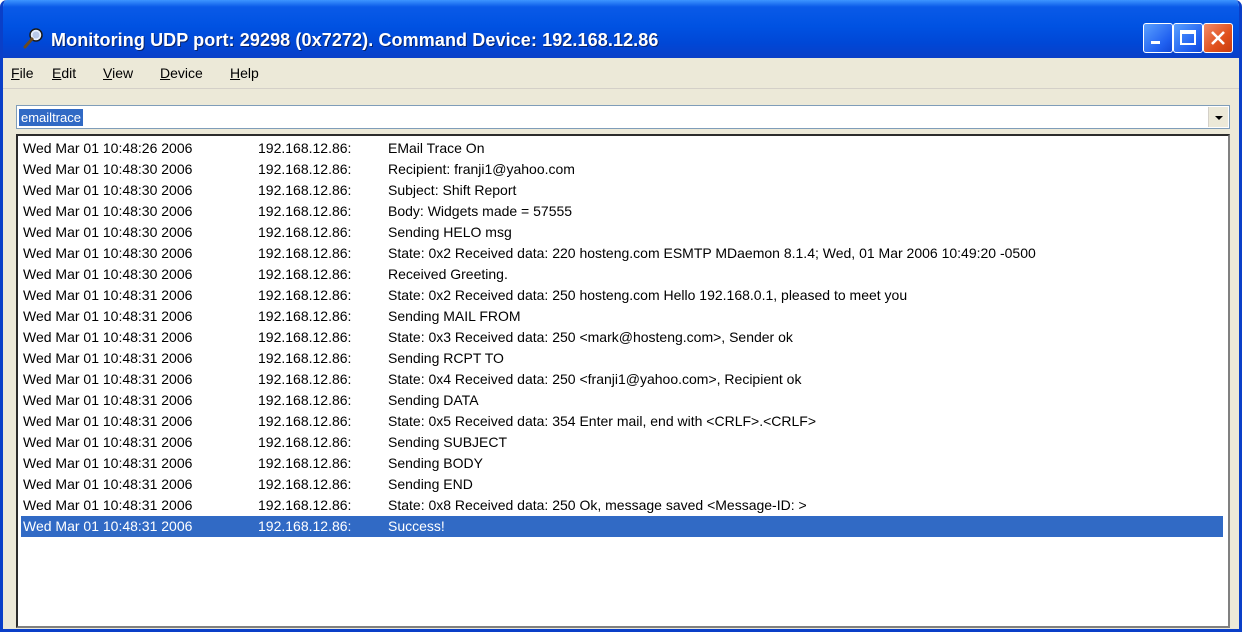 The width and height of the screenshot is (1242, 632). I want to click on maximize-icon, so click(1188, 37).